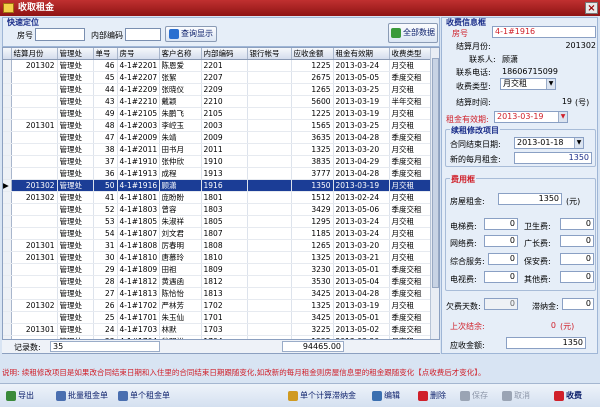 This screenshot has height=407, width=600. Describe the element at coordinates (138, 269) in the screenshot. I see `table-cell: 4-1#1809` at that location.